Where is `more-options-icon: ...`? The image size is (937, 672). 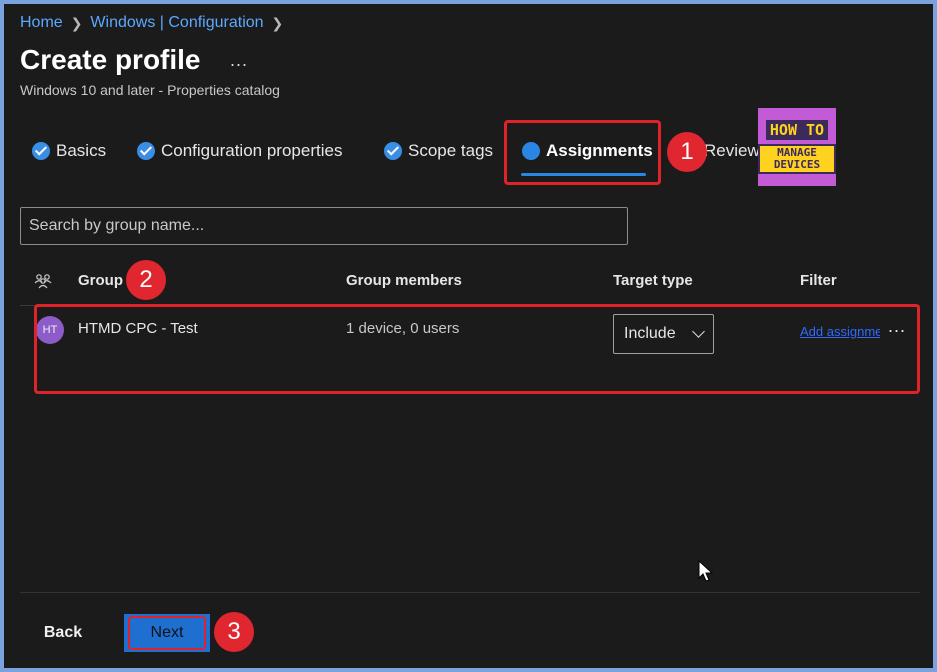 more-options-icon: ... is located at coordinates (239, 60).